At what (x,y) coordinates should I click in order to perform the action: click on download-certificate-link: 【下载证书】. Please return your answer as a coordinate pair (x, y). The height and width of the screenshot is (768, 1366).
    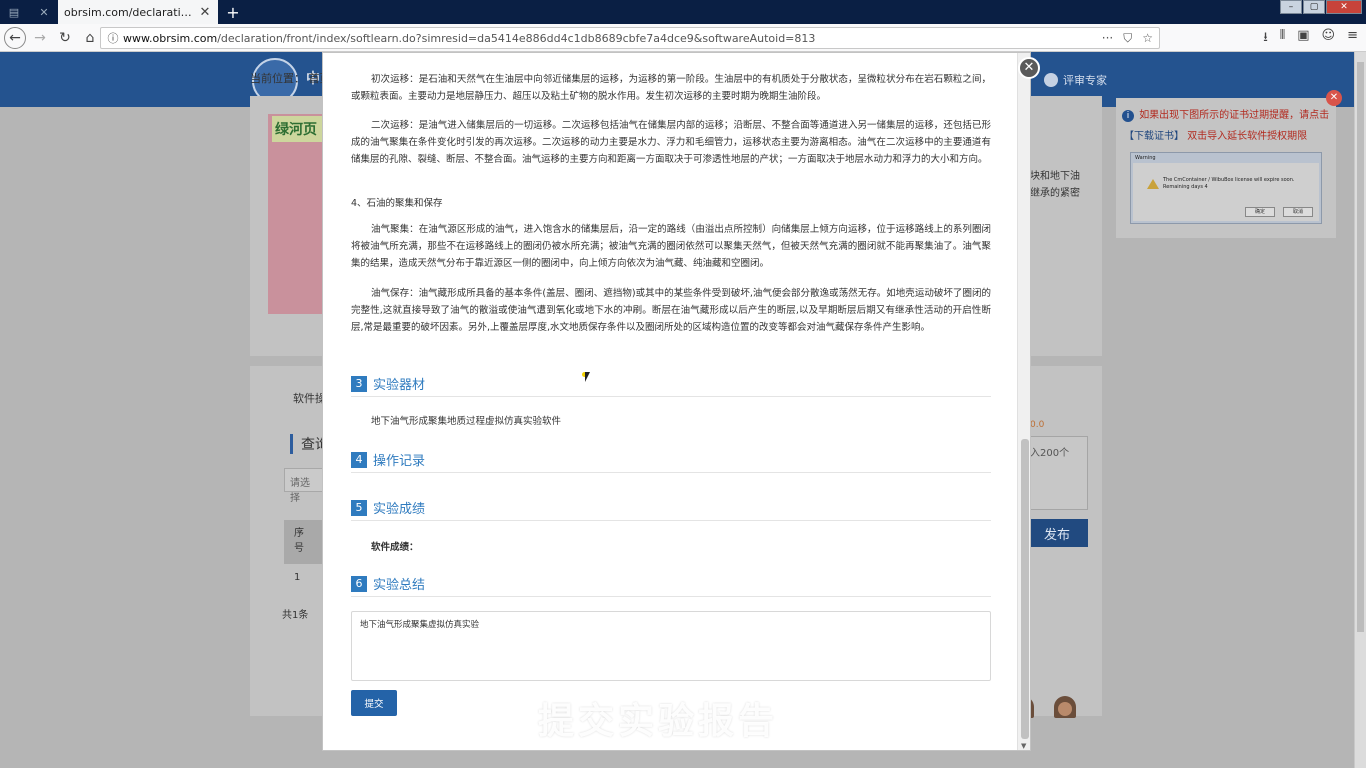
    Looking at the image, I should click on (1154, 136).